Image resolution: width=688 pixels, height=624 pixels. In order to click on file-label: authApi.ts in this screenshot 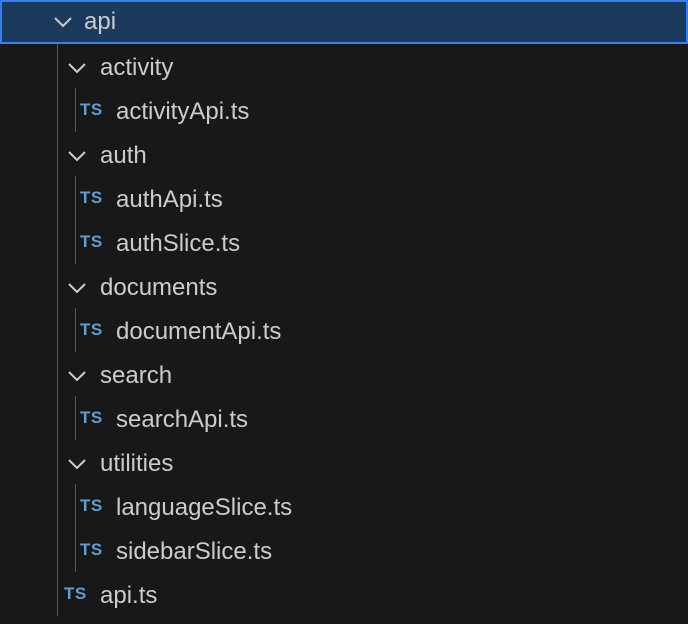, I will do `click(169, 199)`.